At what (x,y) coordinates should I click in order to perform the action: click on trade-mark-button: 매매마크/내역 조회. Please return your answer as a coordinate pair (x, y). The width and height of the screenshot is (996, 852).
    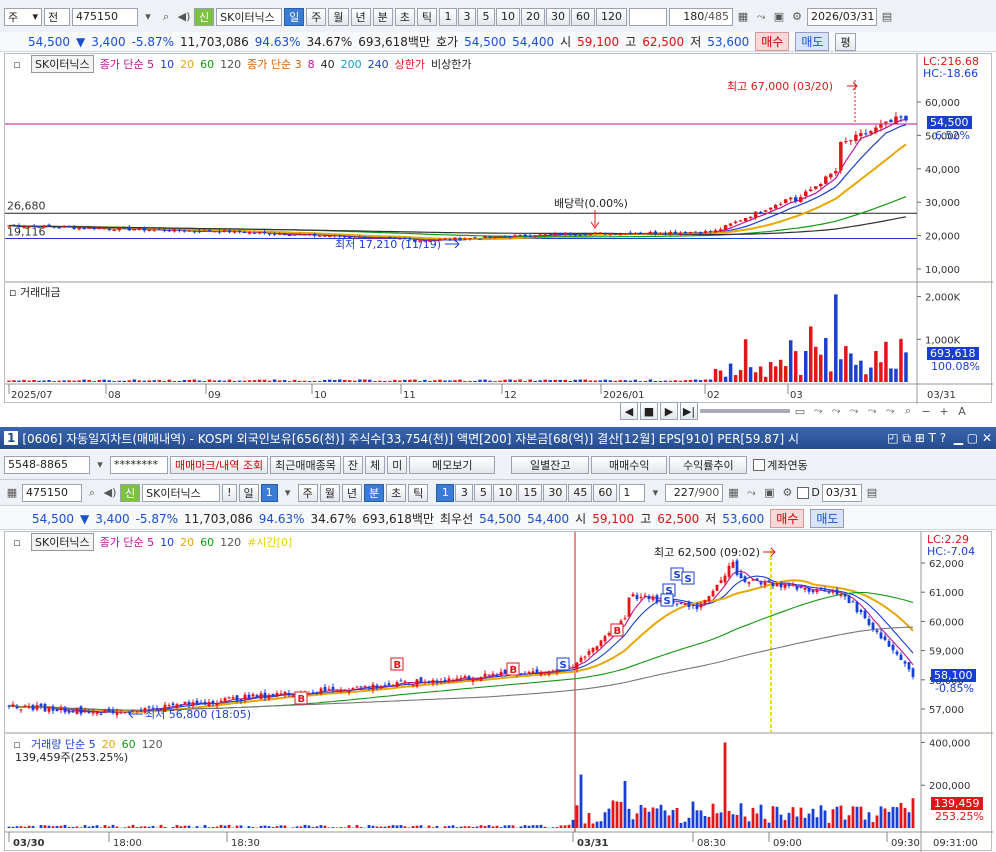
    Looking at the image, I should click on (219, 465).